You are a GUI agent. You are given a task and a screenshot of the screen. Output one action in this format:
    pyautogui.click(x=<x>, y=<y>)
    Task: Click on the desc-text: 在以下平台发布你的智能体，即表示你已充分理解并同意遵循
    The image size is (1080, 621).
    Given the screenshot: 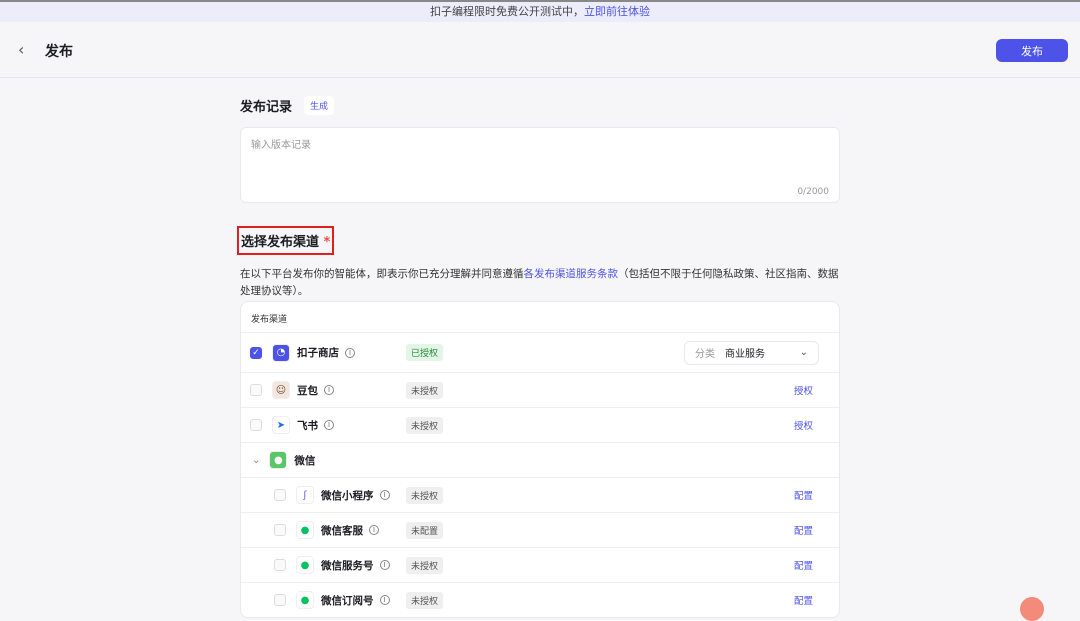 What is the action you would take?
    pyautogui.click(x=382, y=274)
    